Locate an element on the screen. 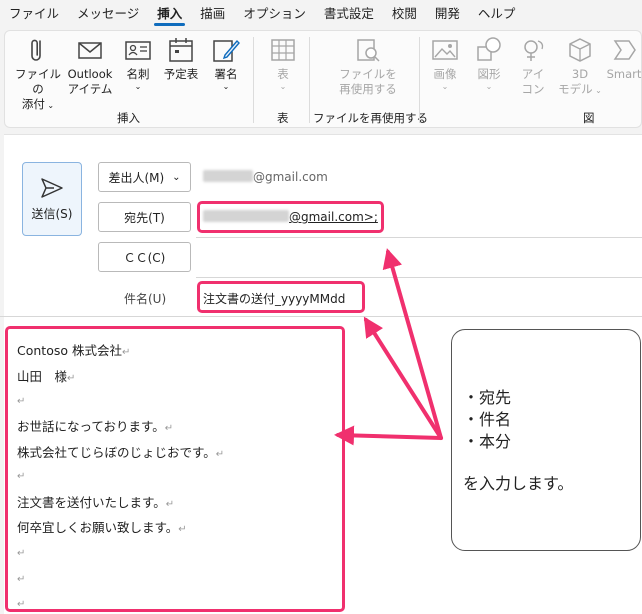 The image size is (642, 614). callout-line: ・件名 is located at coordinates (487, 419).